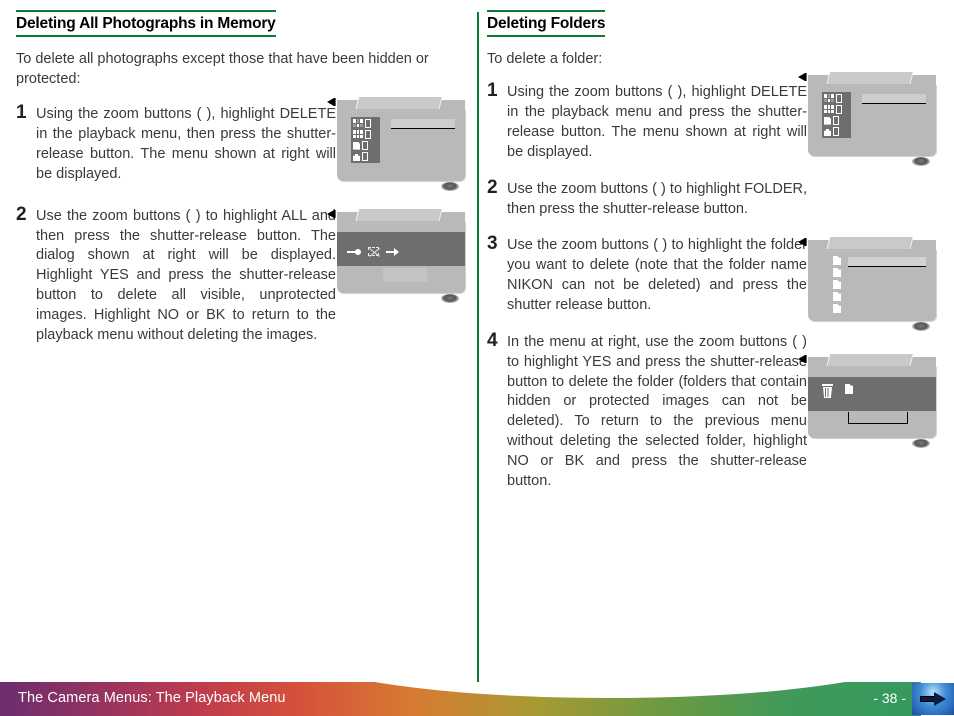 This screenshot has width=954, height=716. Describe the element at coordinates (887, 262) in the screenshot. I see `folder-selection-highlight` at that location.